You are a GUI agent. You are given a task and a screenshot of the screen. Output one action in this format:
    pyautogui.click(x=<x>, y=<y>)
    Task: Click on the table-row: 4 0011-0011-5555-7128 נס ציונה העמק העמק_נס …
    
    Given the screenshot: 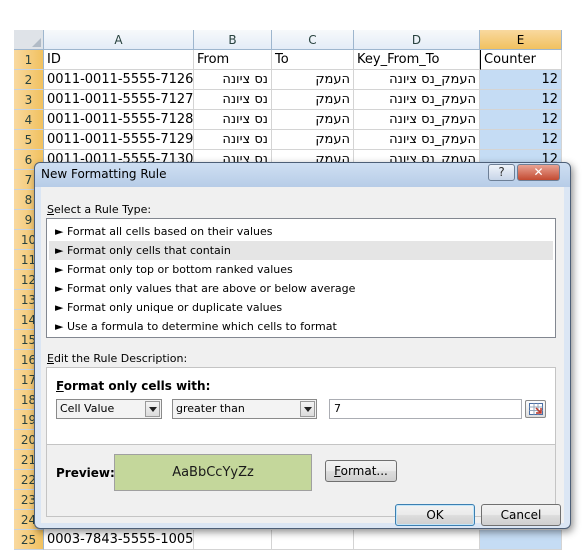 What is the action you would take?
    pyautogui.click(x=289, y=120)
    